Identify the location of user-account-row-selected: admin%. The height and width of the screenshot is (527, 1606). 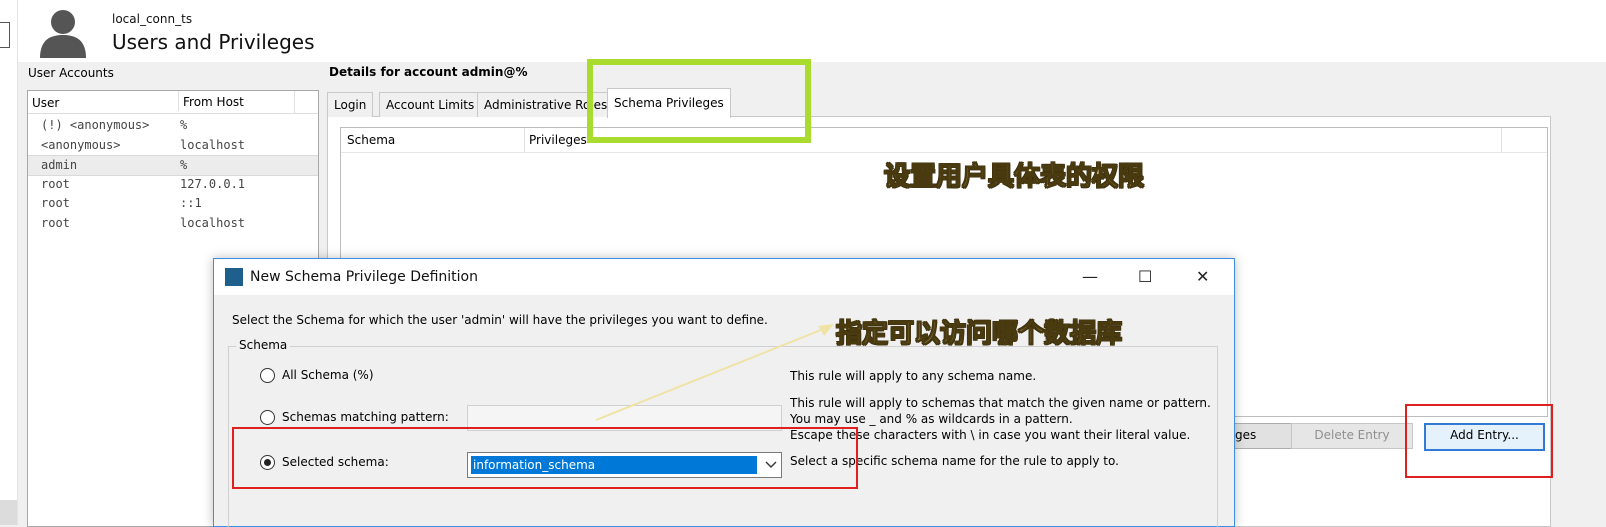
(173, 165).